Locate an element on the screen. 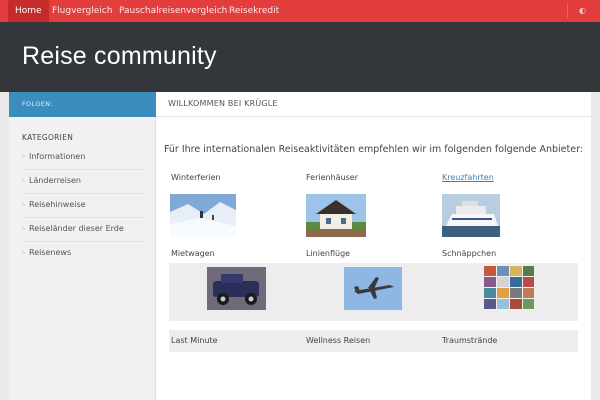  categories-heading: KATEGORIEN is located at coordinates (48, 137).